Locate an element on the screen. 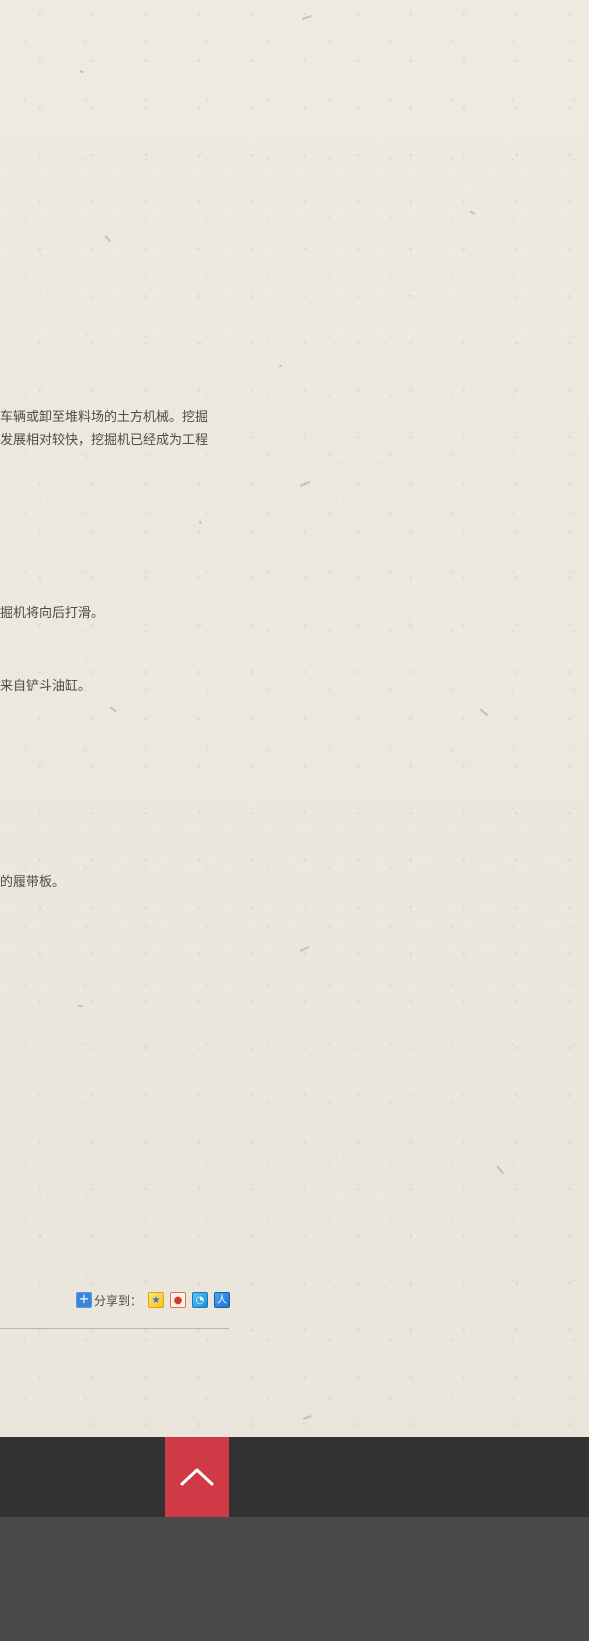 The width and height of the screenshot is (589, 1641). article-text-line: 掘机将向后打滑。 is located at coordinates (52, 613).